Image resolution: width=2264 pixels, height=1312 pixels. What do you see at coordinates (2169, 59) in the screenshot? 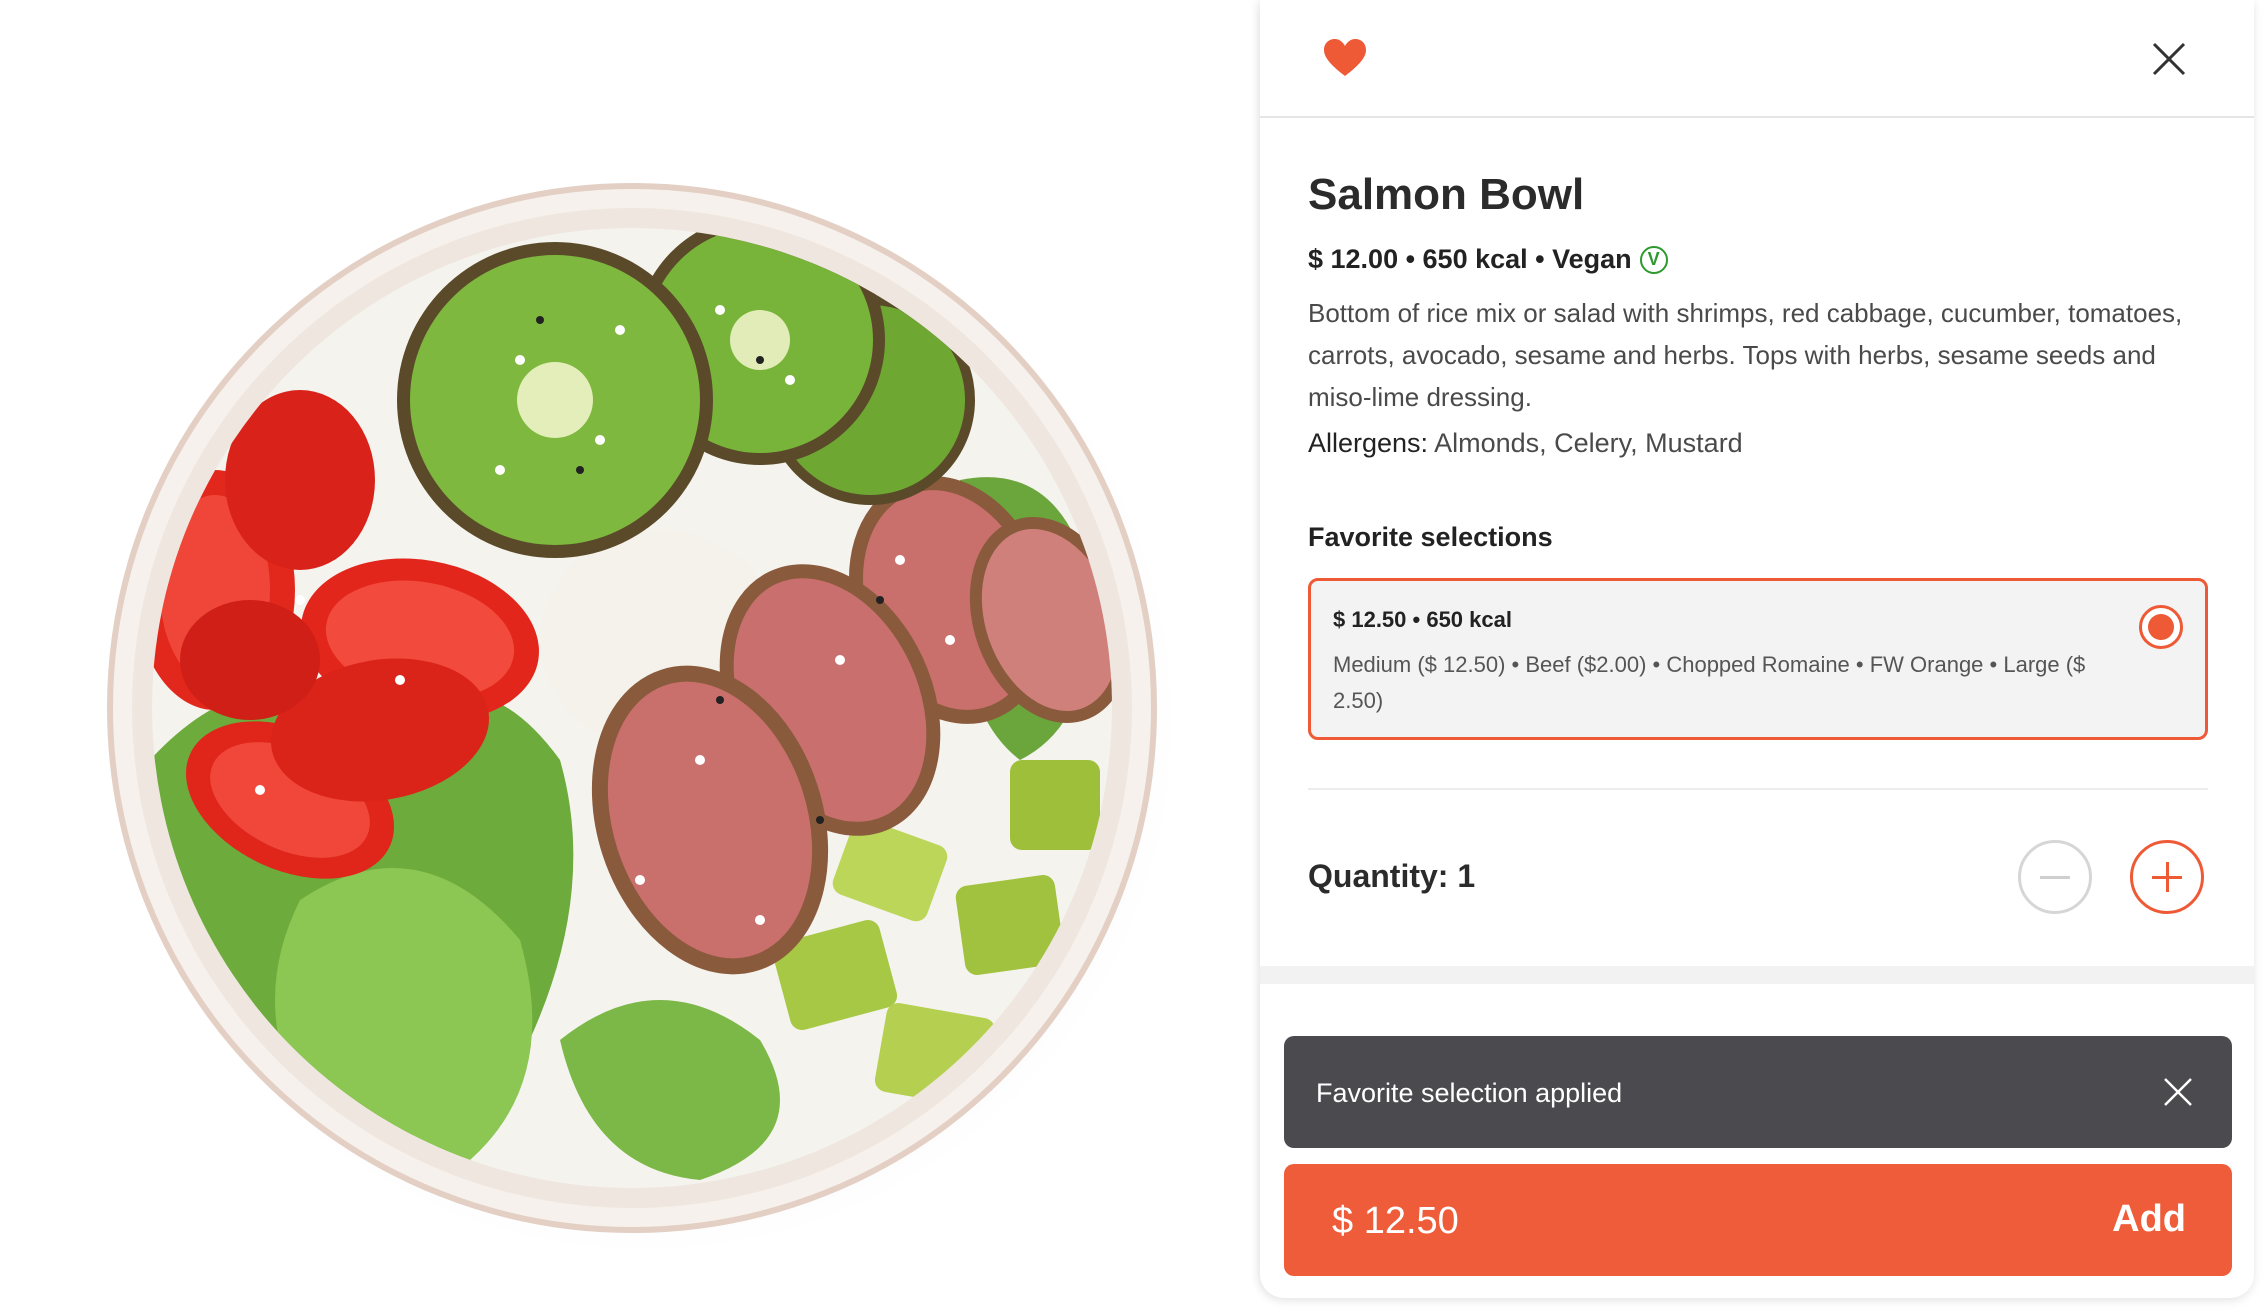
I see `close-icon` at bounding box center [2169, 59].